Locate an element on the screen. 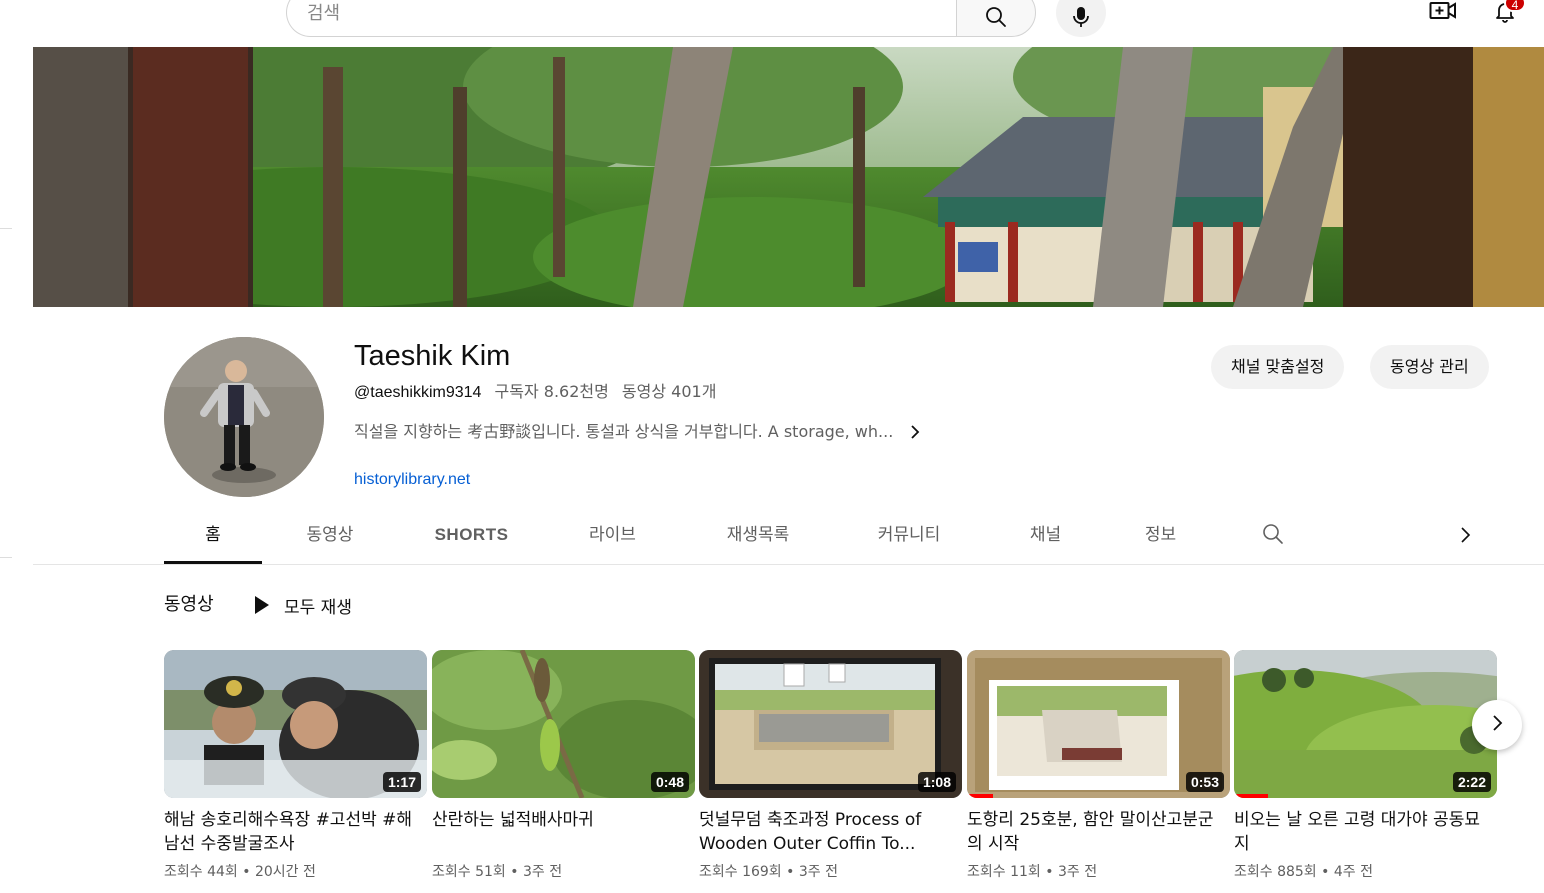  video-count: 동영상 401개 is located at coordinates (669, 391).